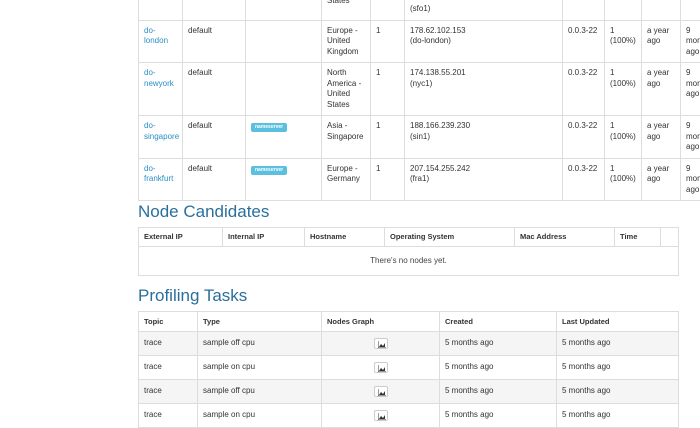 This screenshot has width=700, height=428. I want to click on column-header: Type, so click(260, 322).